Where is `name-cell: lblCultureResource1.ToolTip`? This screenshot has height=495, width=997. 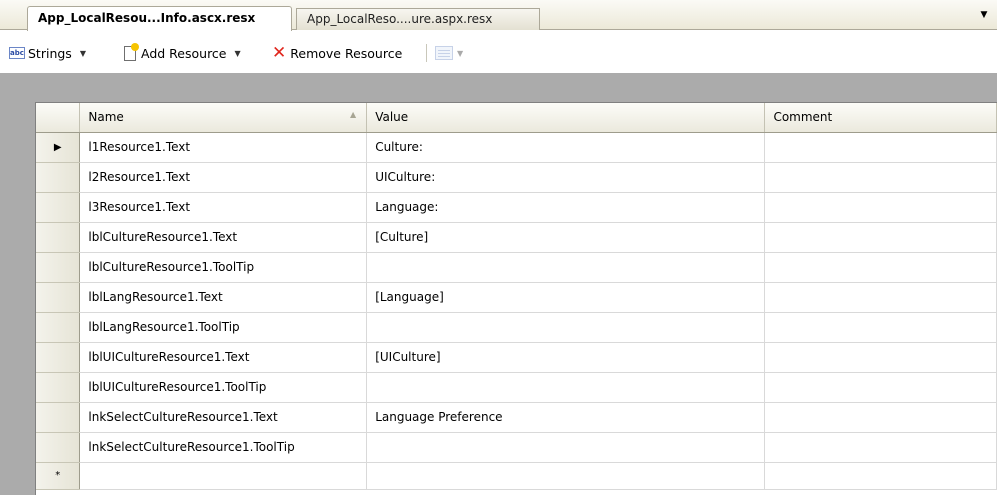 name-cell: lblCultureResource1.ToolTip is located at coordinates (223, 267).